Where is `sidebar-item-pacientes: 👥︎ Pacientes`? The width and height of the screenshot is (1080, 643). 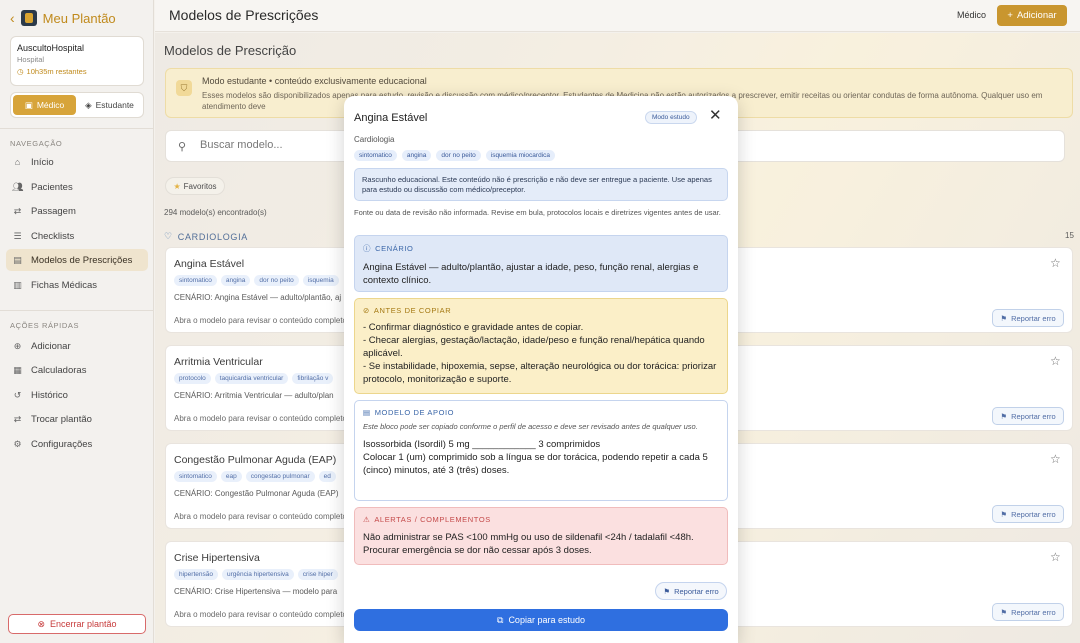
sidebar-item-pacientes: 👥︎ Pacientes is located at coordinates (77, 187).